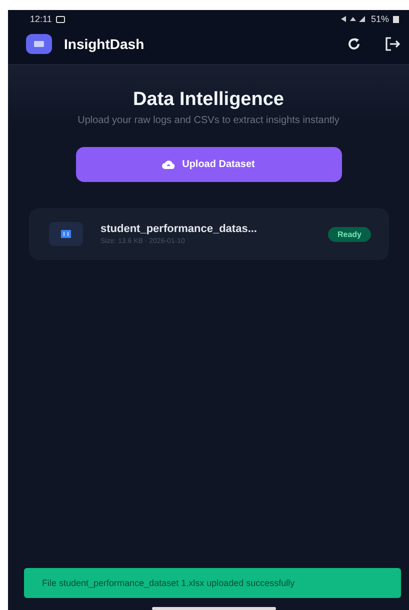 The width and height of the screenshot is (409, 610). What do you see at coordinates (379, 19) in the screenshot?
I see `battery-level: 51%` at bounding box center [379, 19].